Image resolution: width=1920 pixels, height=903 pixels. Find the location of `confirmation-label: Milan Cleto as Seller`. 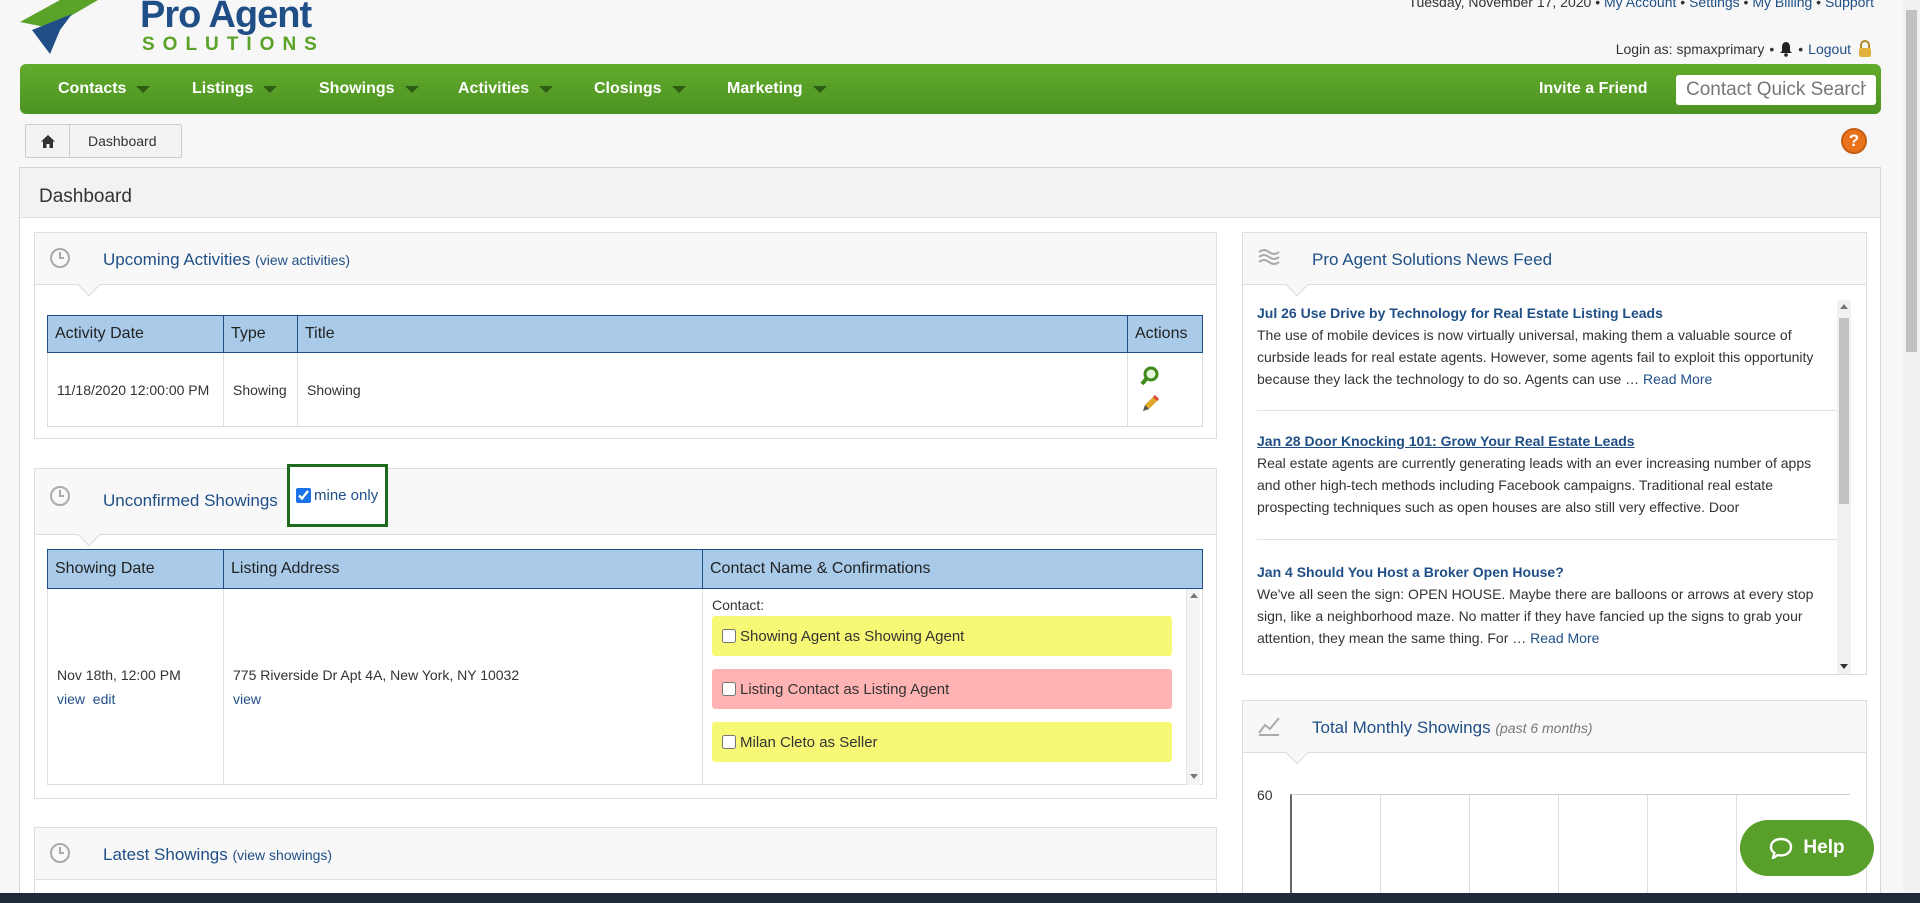

confirmation-label: Milan Cleto as Seller is located at coordinates (809, 742).